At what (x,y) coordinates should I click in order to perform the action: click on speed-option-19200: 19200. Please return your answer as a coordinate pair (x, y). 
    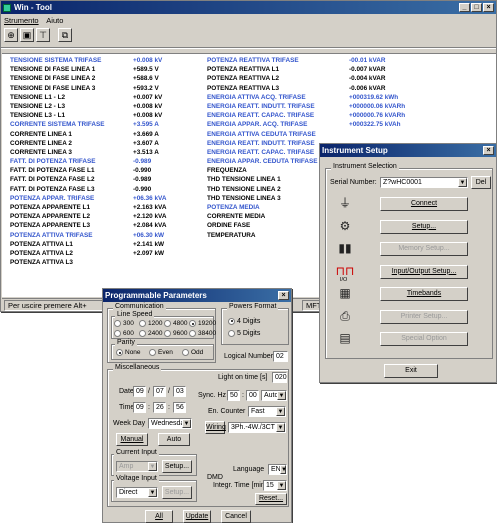
    Looking at the image, I should click on (202, 323).